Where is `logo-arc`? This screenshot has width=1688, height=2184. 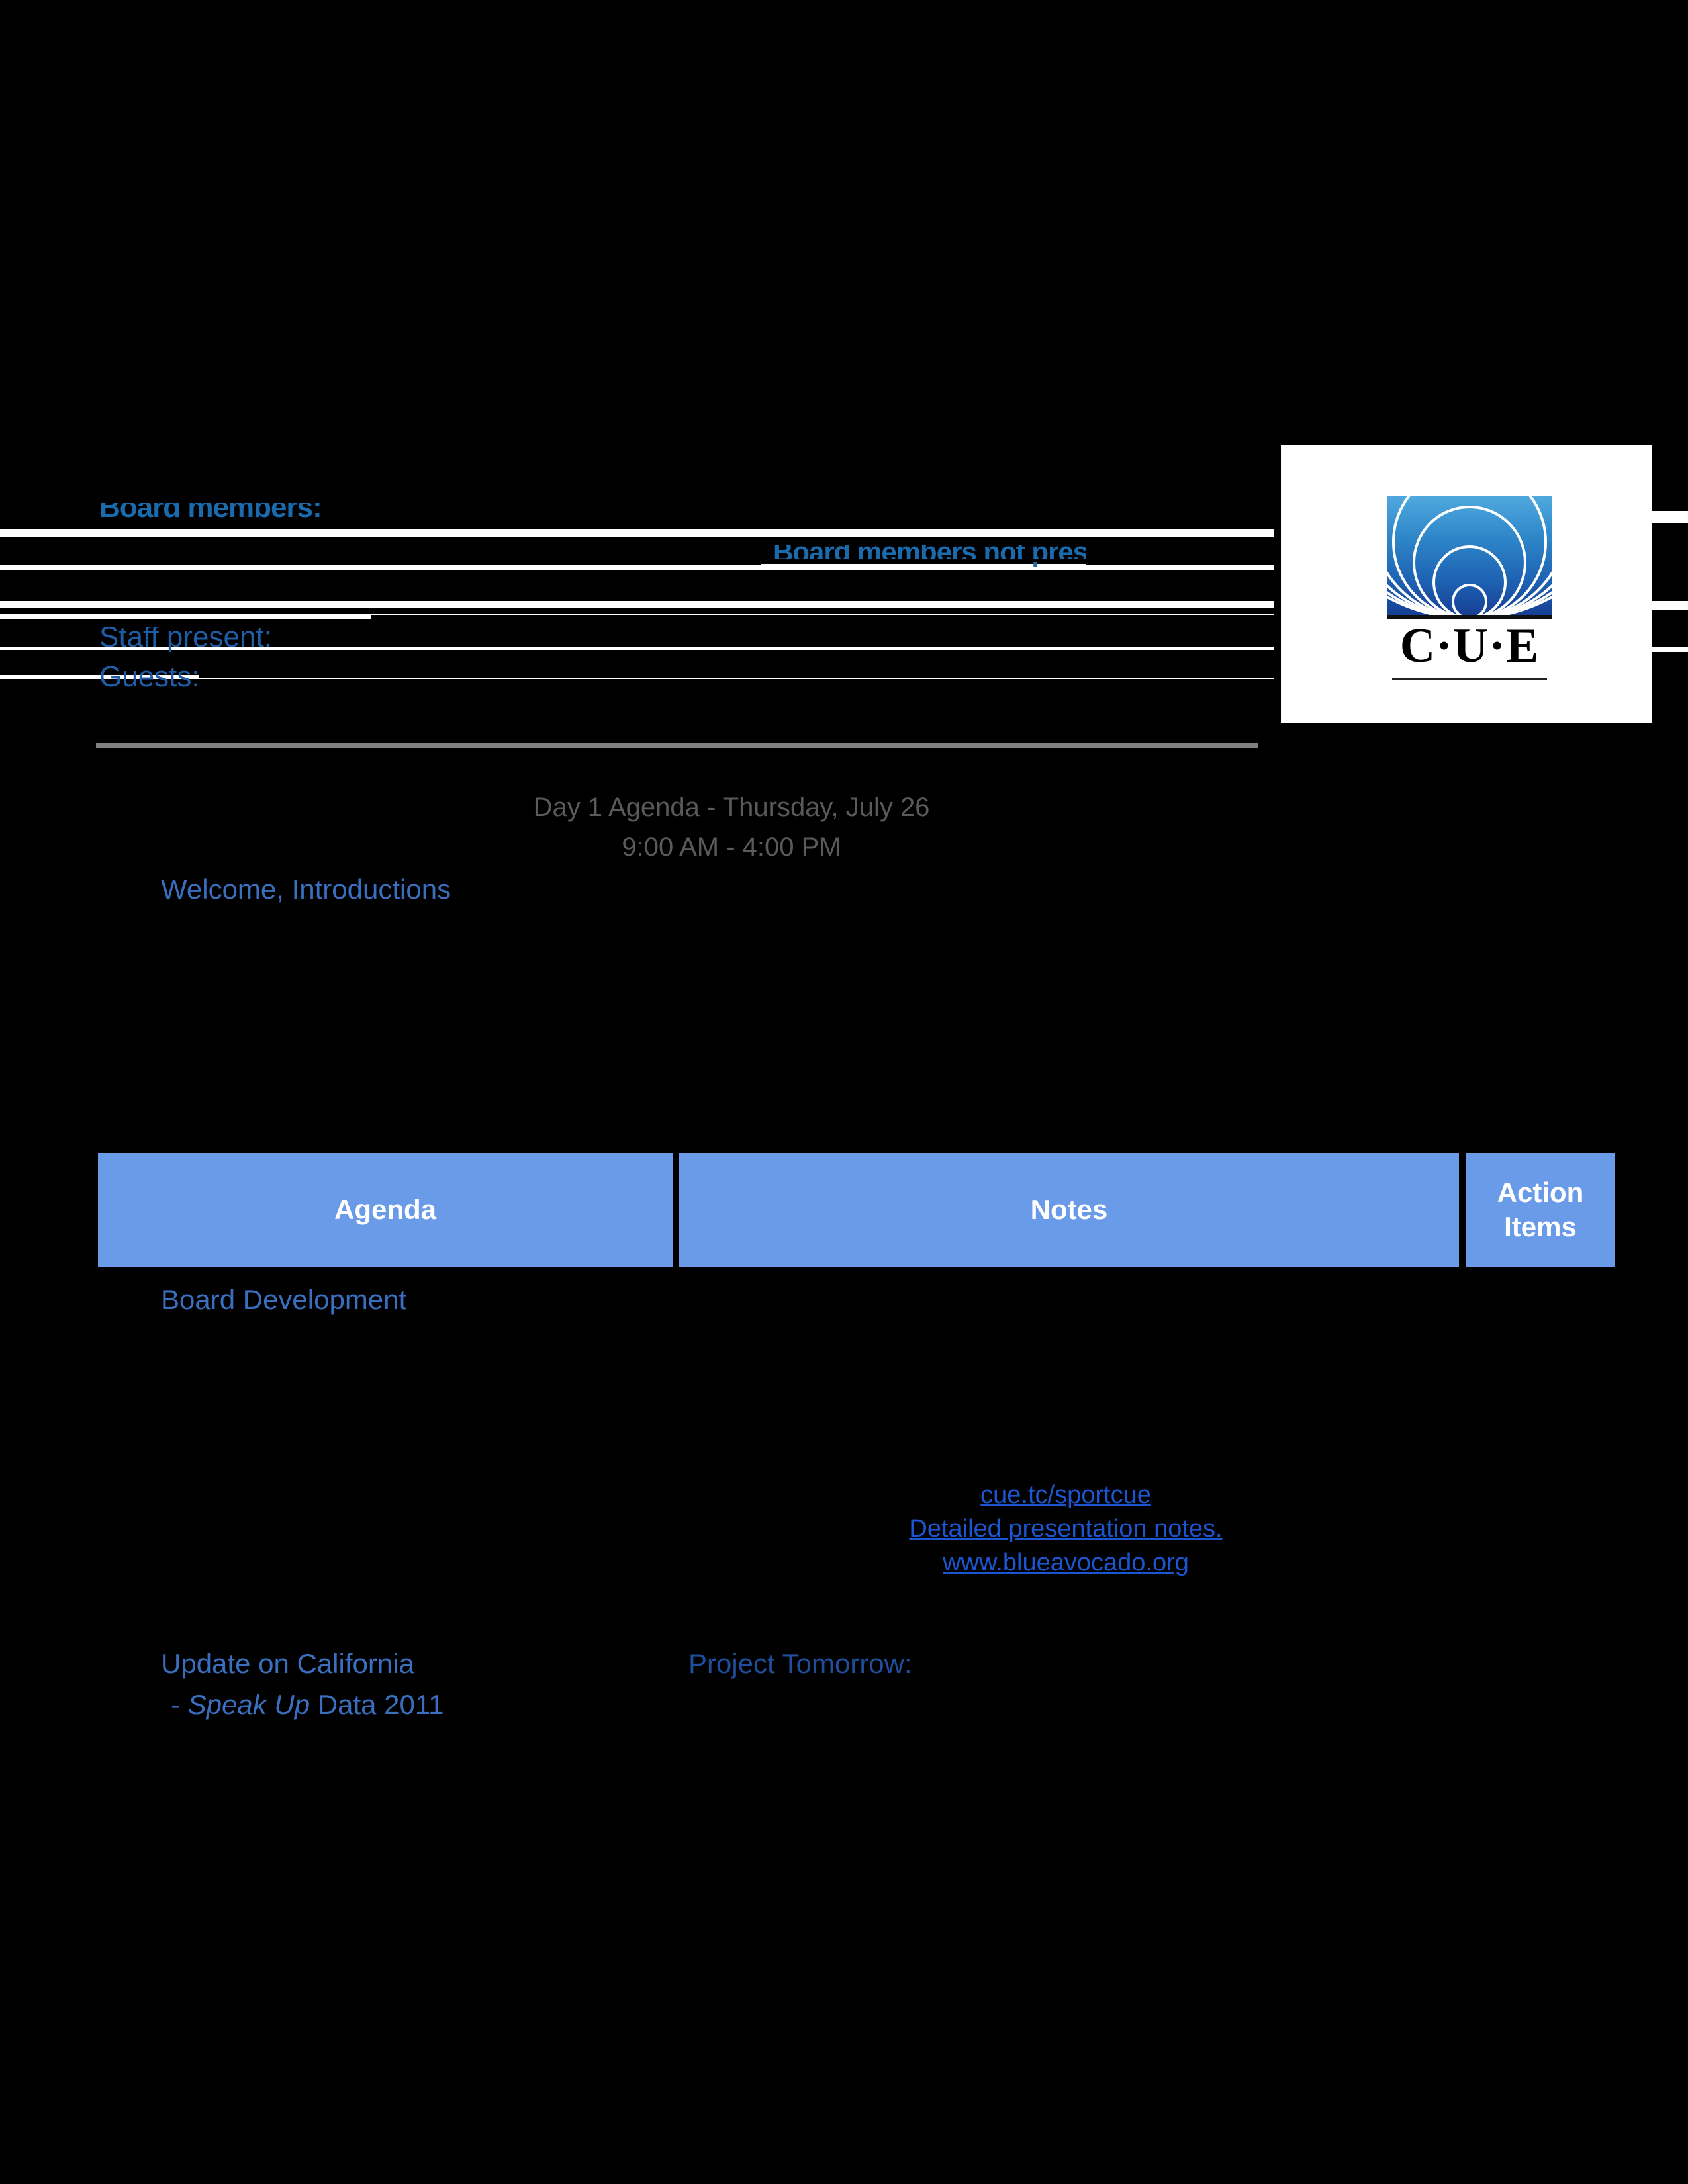 logo-arc is located at coordinates (1469, 555).